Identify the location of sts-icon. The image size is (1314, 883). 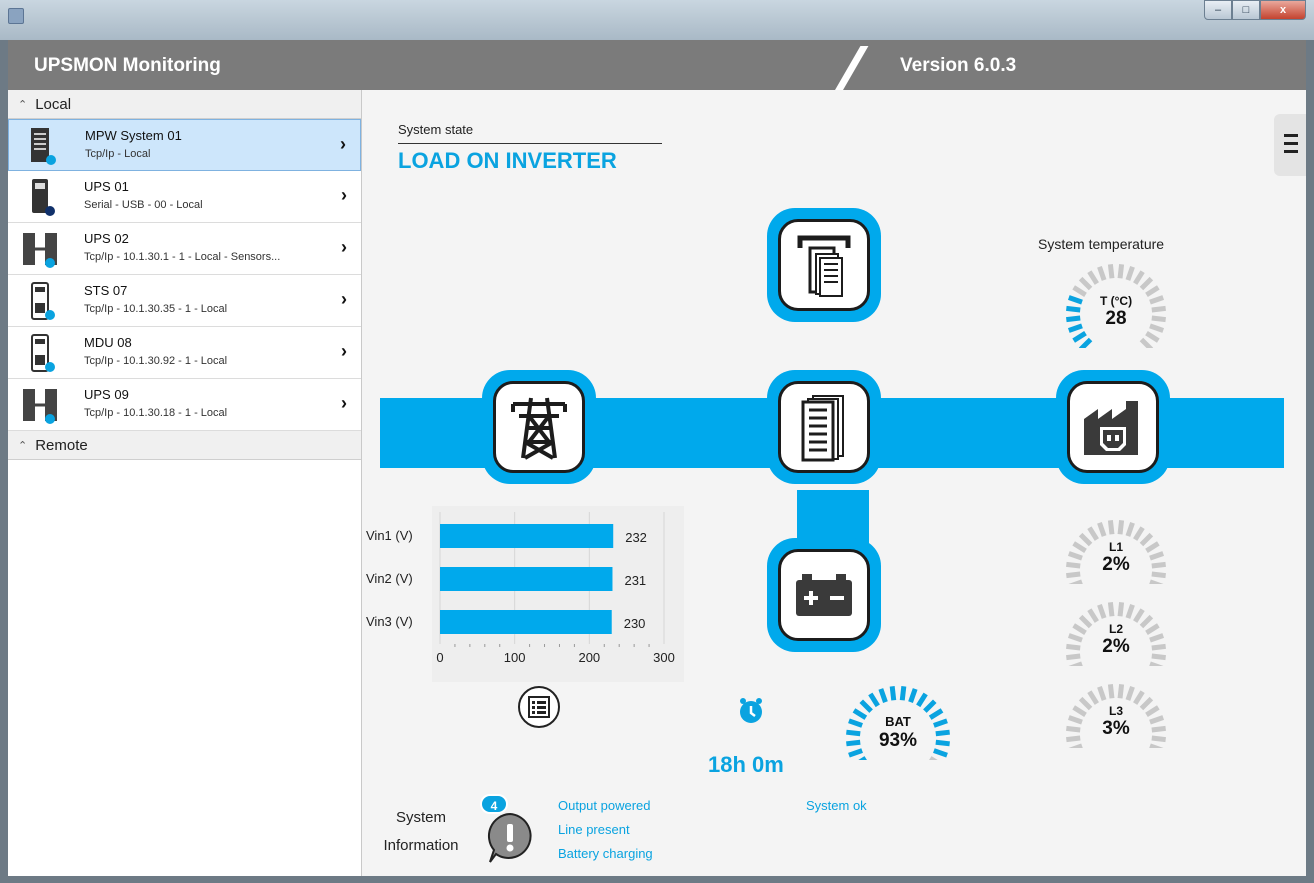
(43, 301).